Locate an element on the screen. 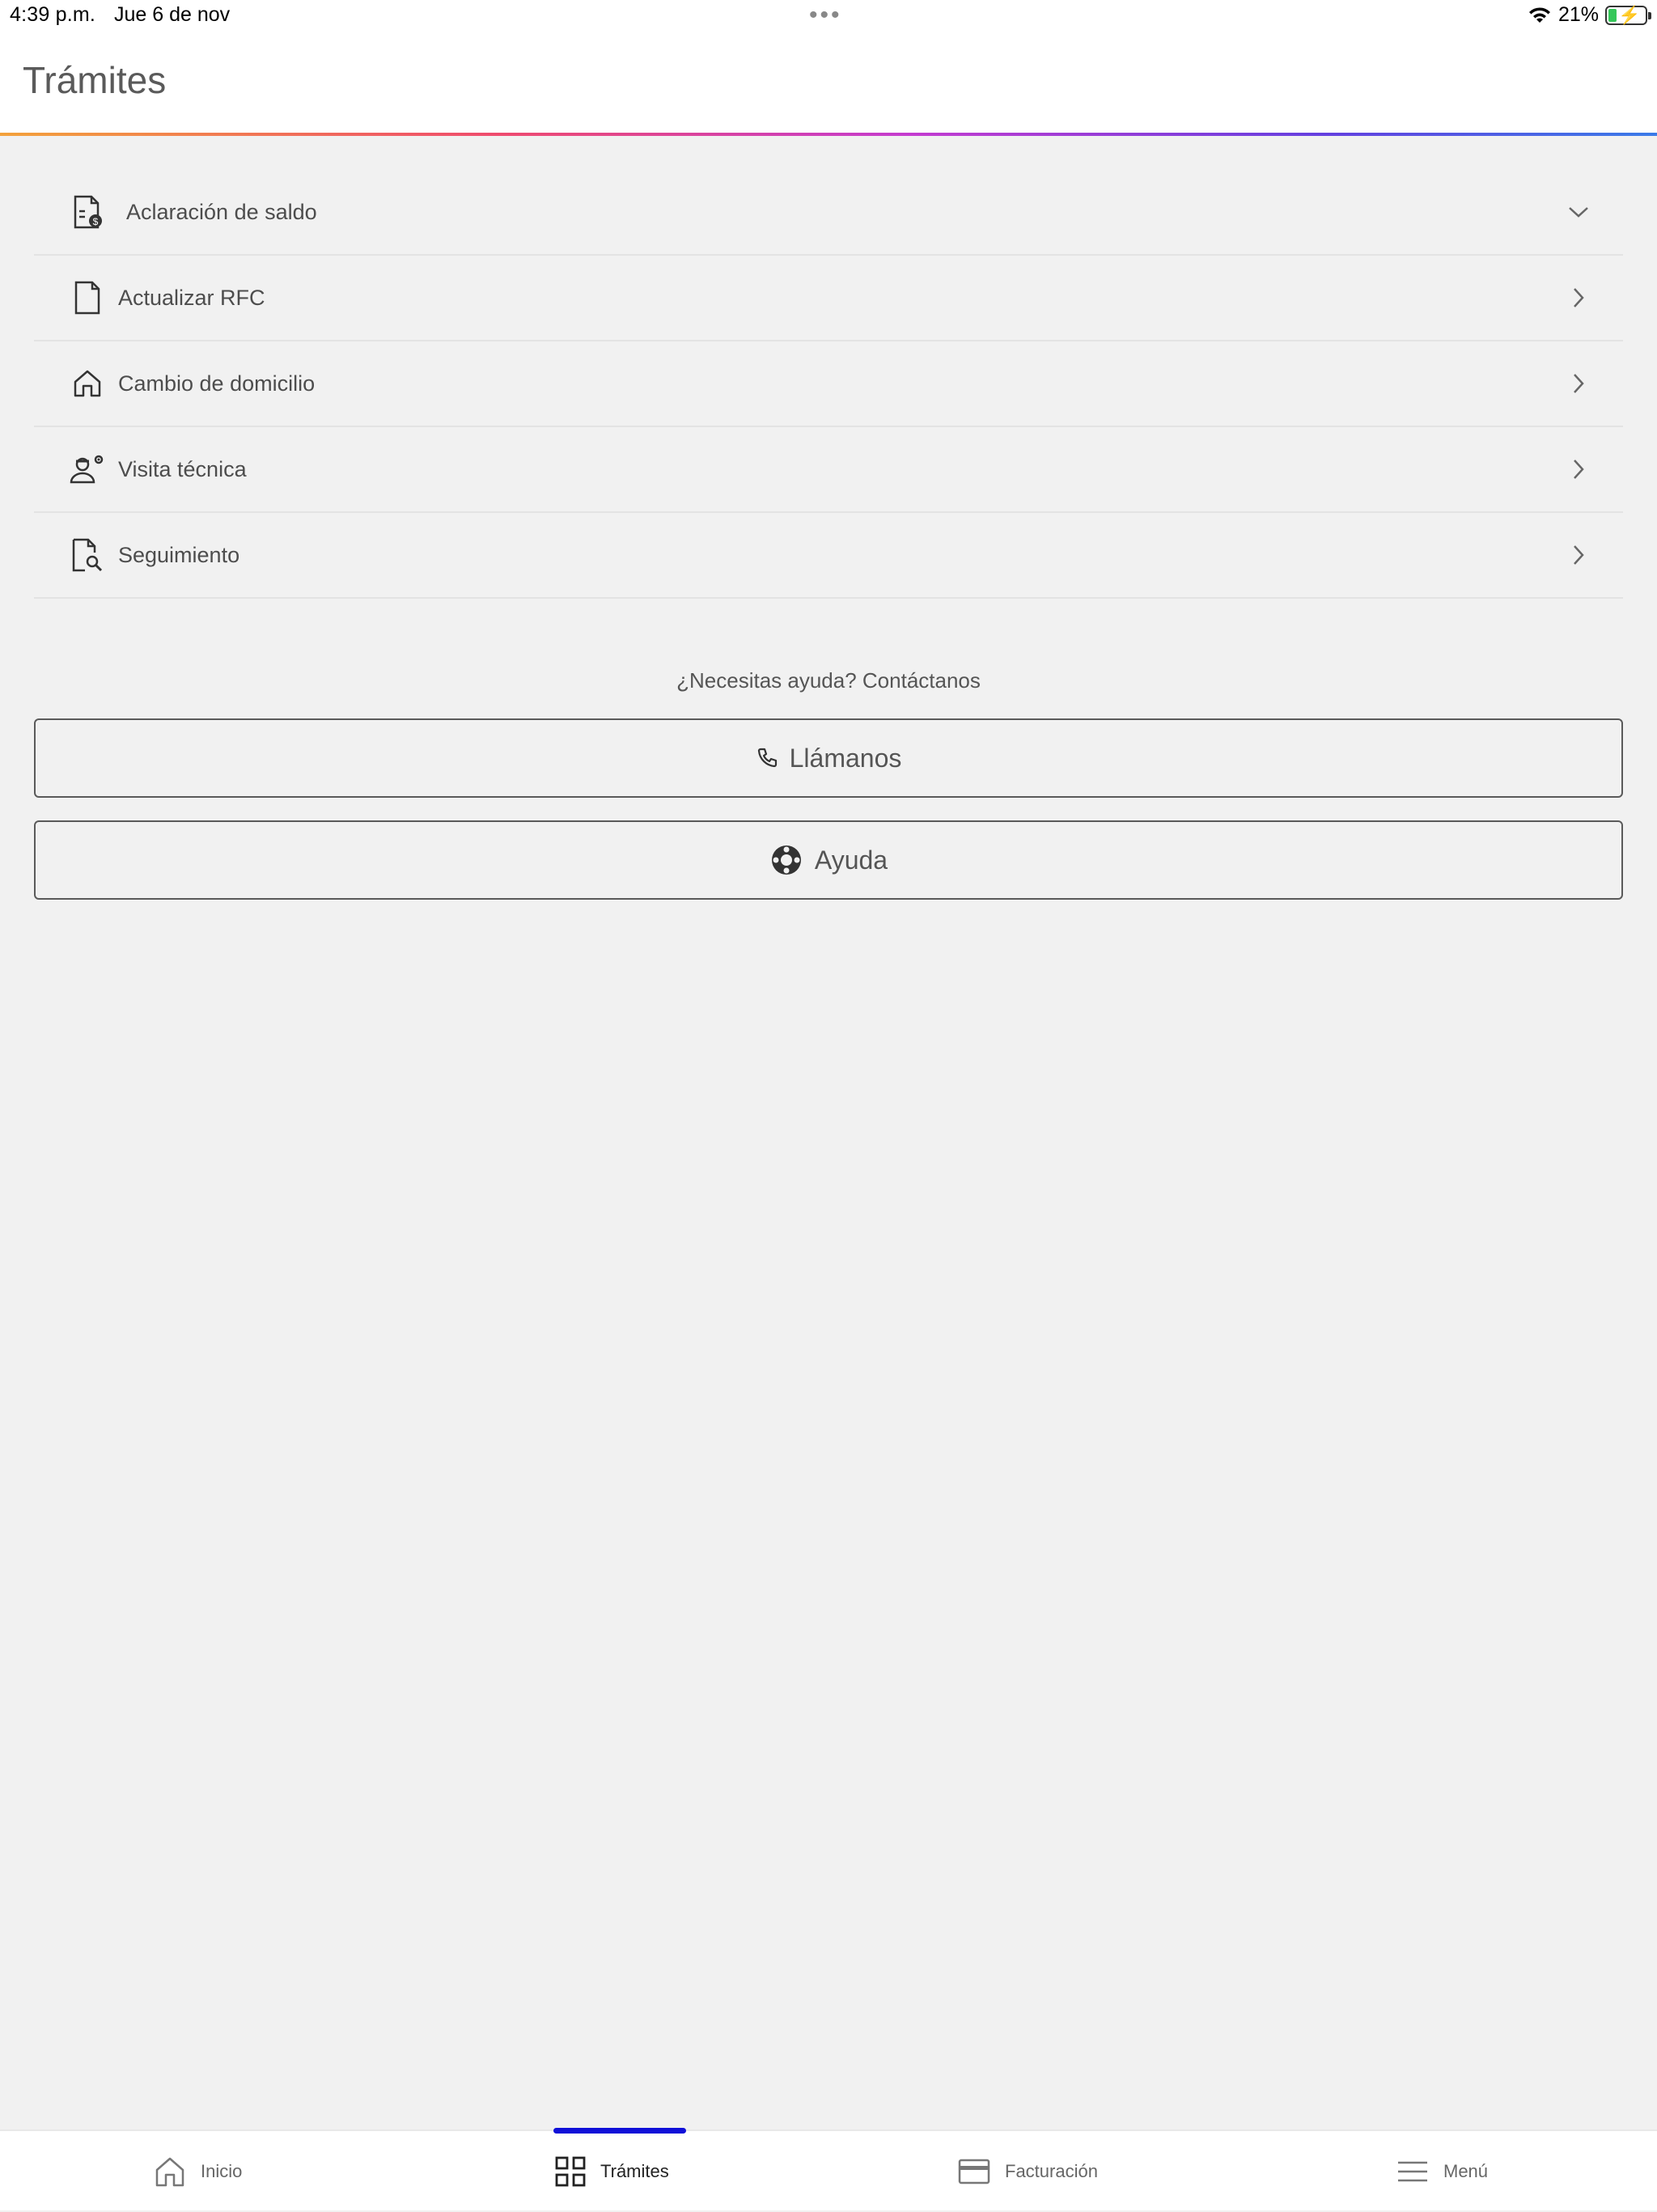 This screenshot has height=2212, width=1657. lifebuoy-icon is located at coordinates (786, 860).